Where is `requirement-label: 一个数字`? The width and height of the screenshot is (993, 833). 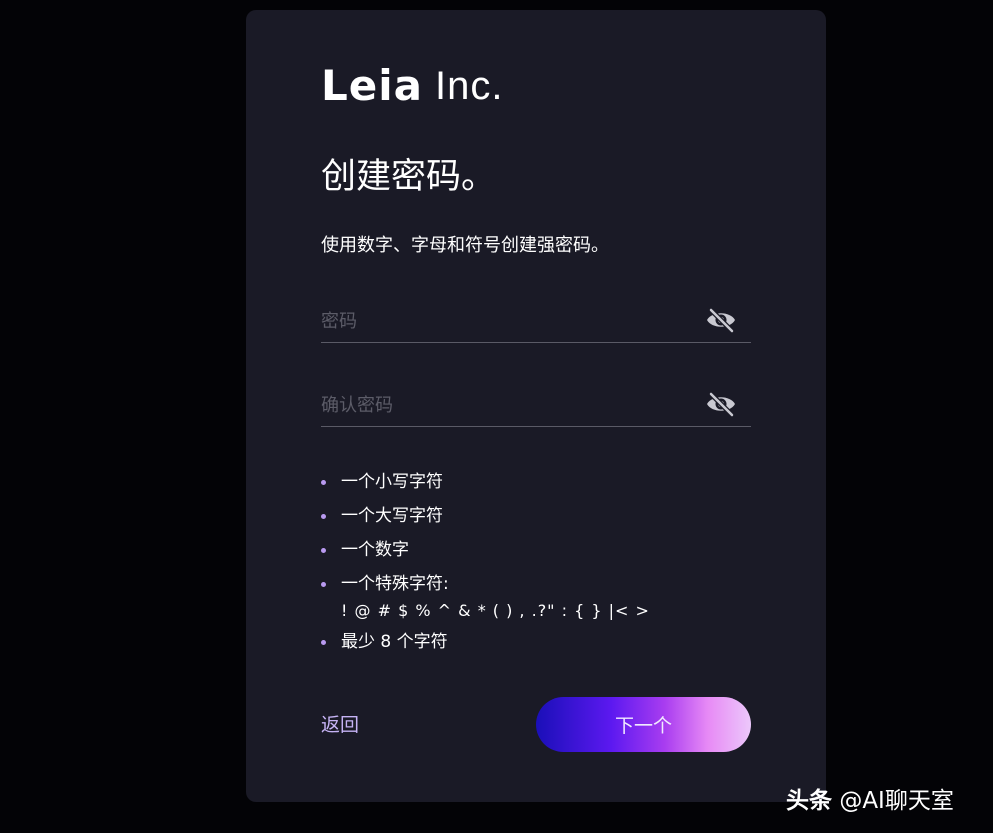 requirement-label: 一个数字 is located at coordinates (375, 550).